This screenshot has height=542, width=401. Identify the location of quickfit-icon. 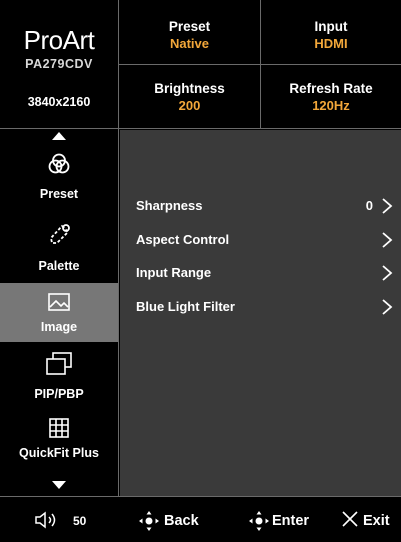
(59, 431).